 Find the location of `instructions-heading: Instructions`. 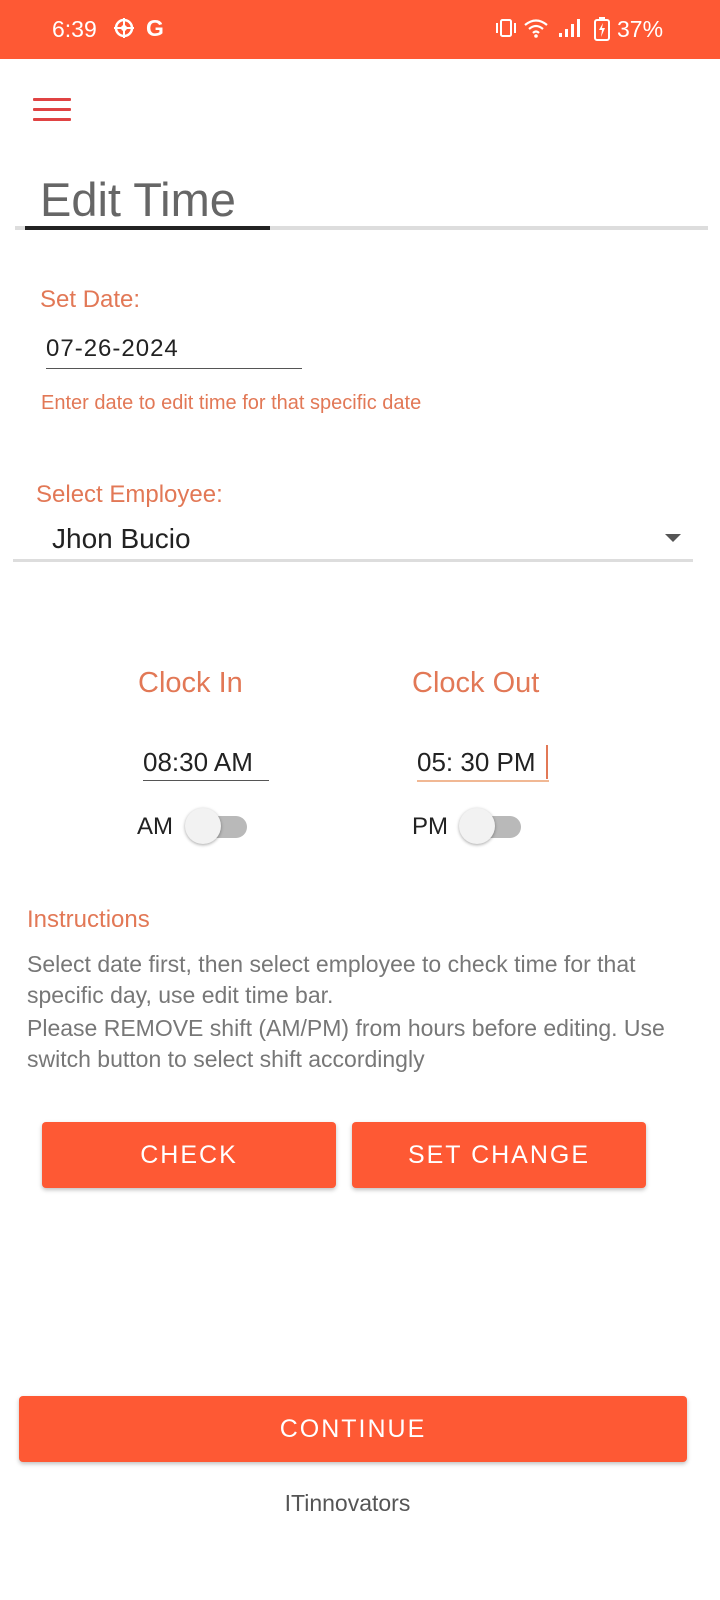

instructions-heading: Instructions is located at coordinates (88, 919).